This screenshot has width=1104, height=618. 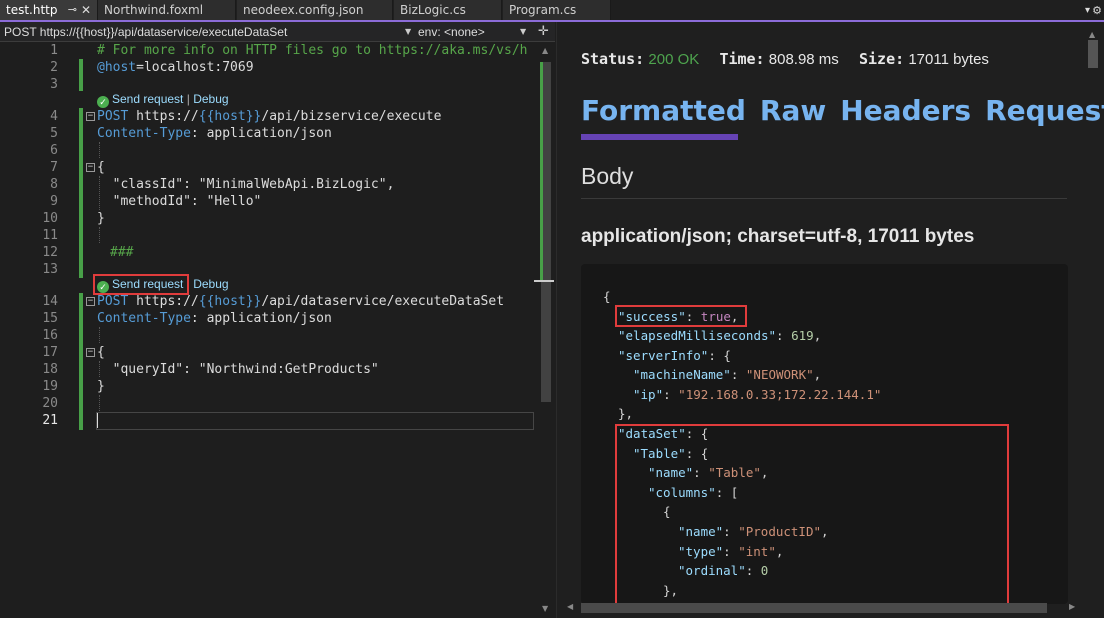 What do you see at coordinates (803, 59) in the screenshot?
I see `time-value: 808.98 ms` at bounding box center [803, 59].